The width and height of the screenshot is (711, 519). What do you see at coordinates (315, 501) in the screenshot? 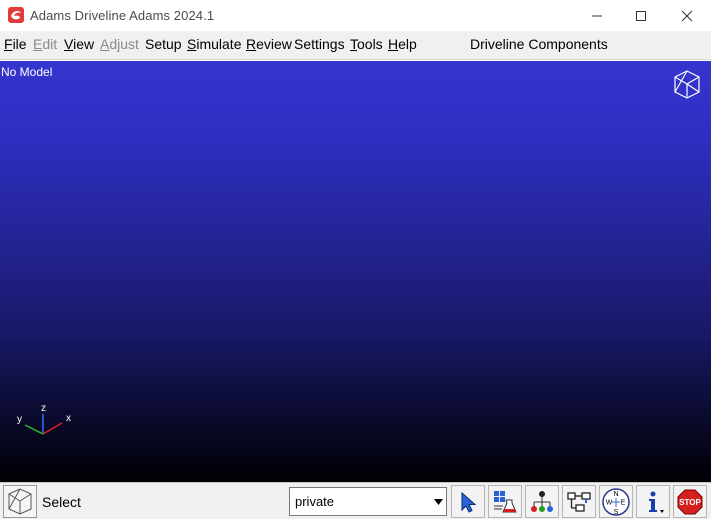
I see `database-select-value: private` at bounding box center [315, 501].